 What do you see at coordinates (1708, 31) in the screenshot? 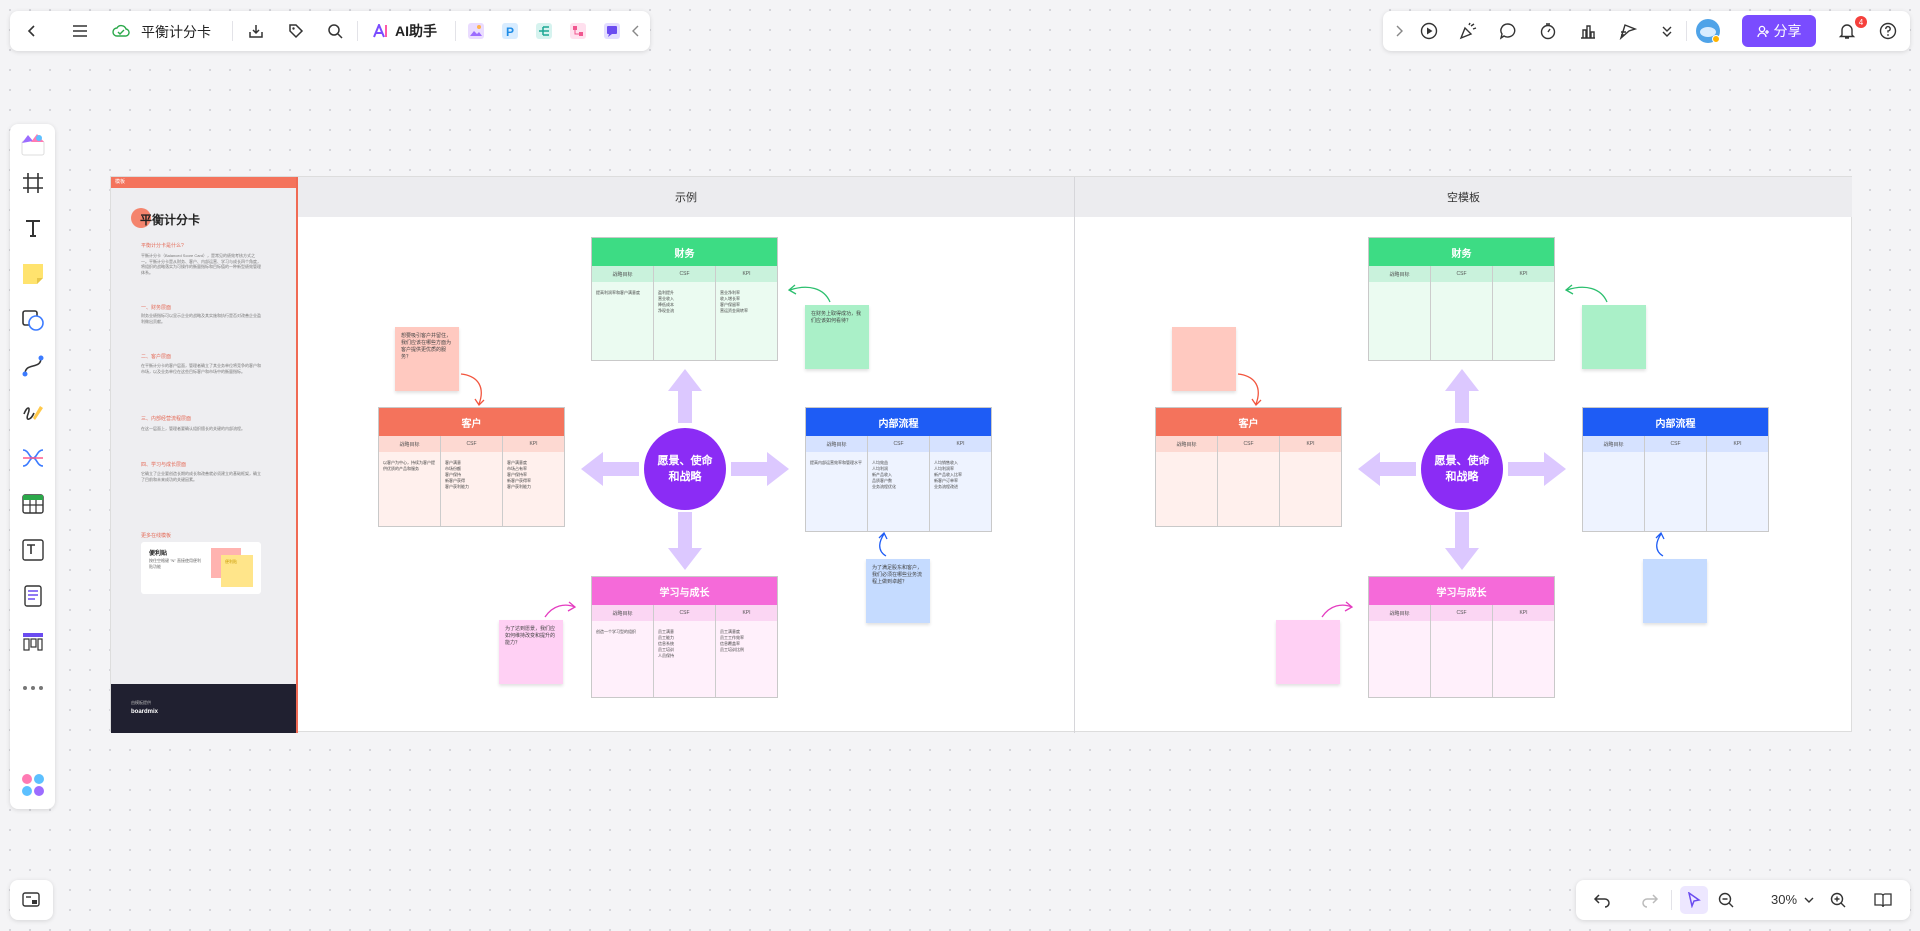
I see `avatar` at bounding box center [1708, 31].